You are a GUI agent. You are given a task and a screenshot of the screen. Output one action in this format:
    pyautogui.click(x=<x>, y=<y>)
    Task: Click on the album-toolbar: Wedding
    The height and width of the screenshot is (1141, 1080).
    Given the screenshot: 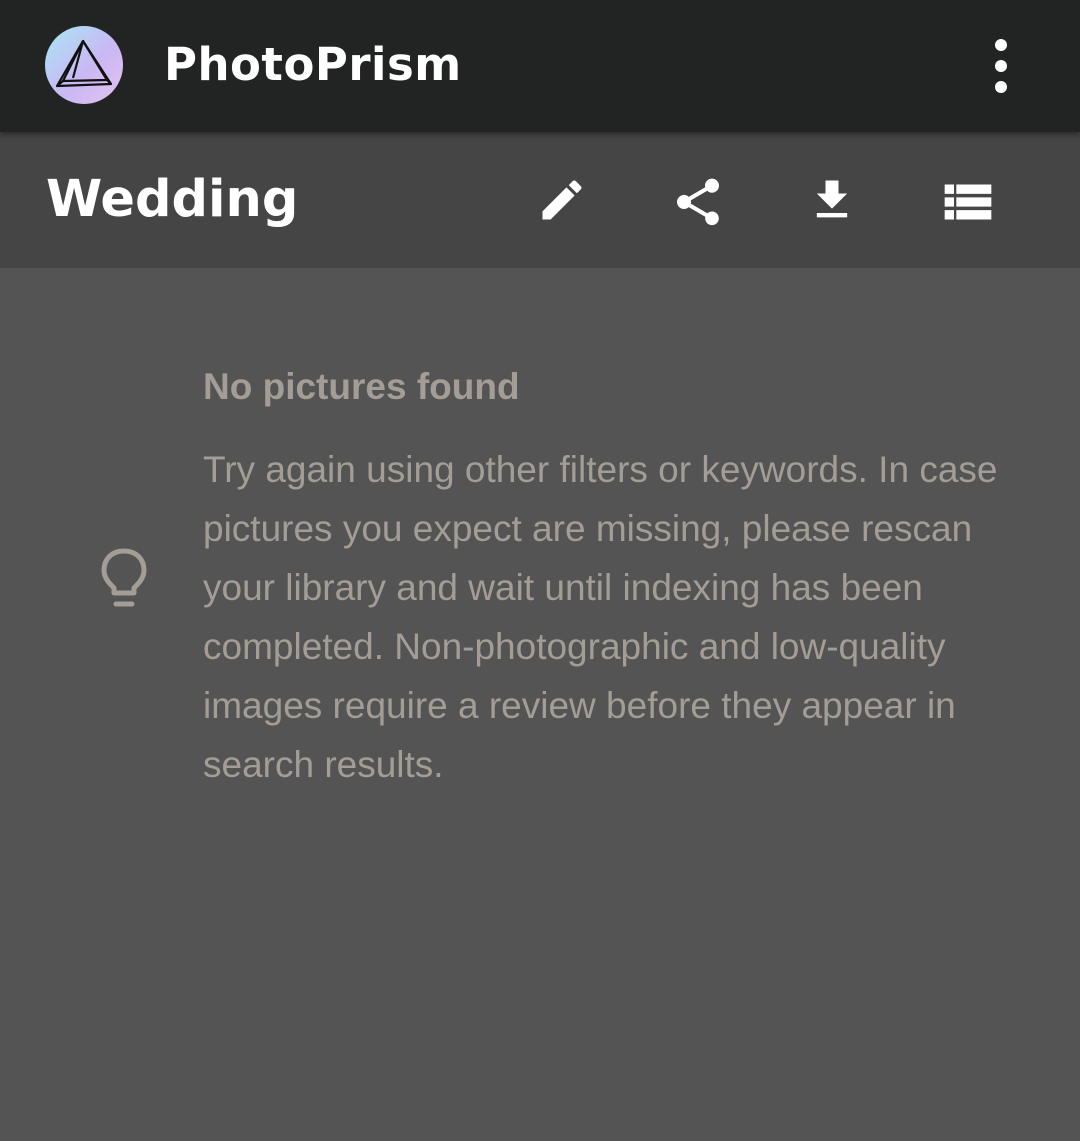 What is the action you would take?
    pyautogui.click(x=540, y=200)
    